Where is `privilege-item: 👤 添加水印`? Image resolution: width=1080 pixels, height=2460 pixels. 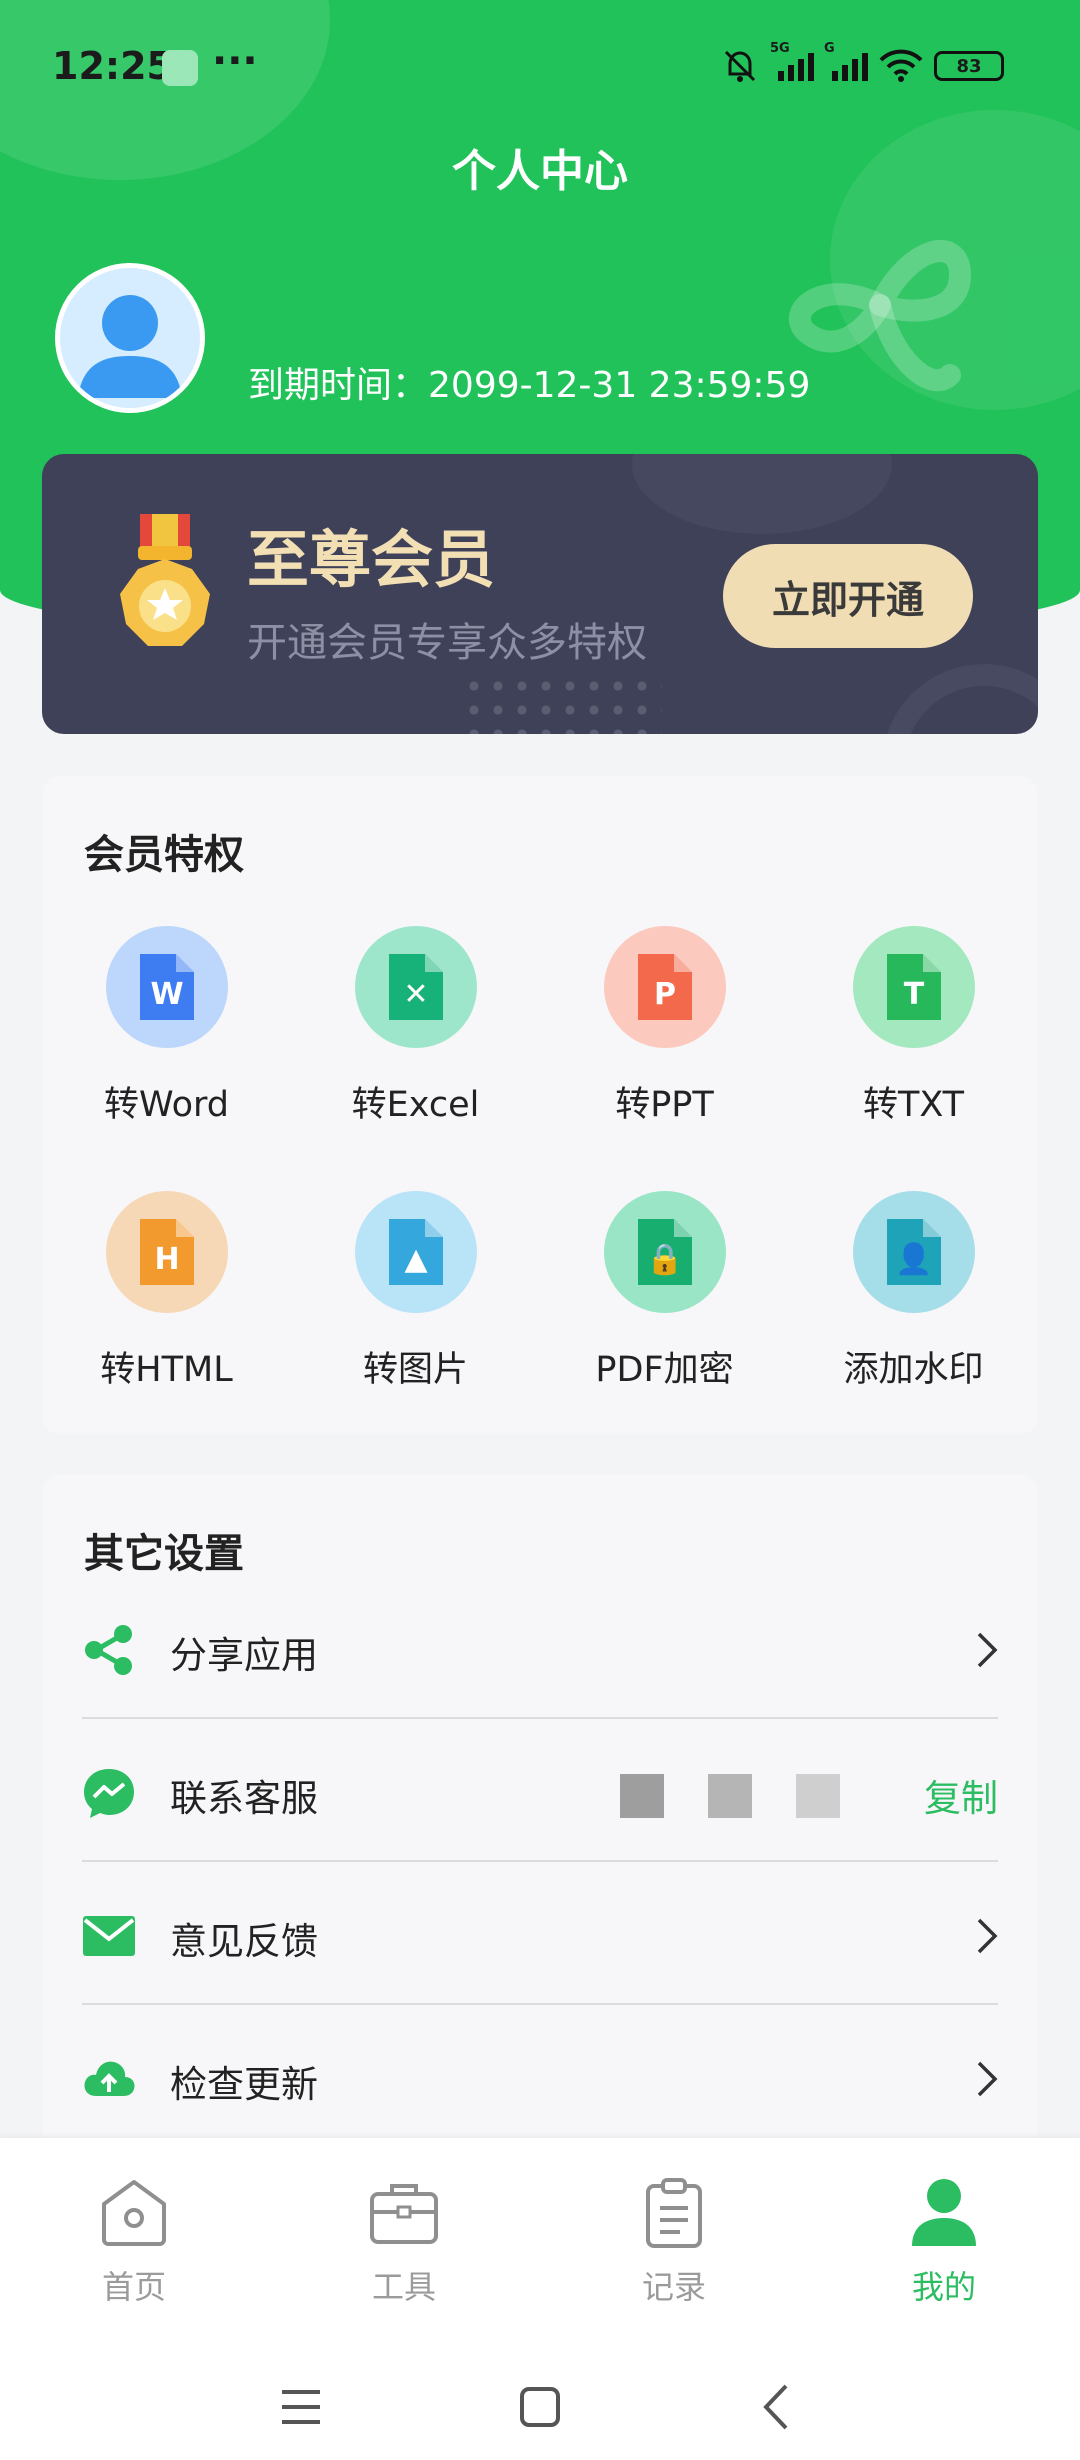
privilege-item: 👤 添加水印 is located at coordinates (913, 1291).